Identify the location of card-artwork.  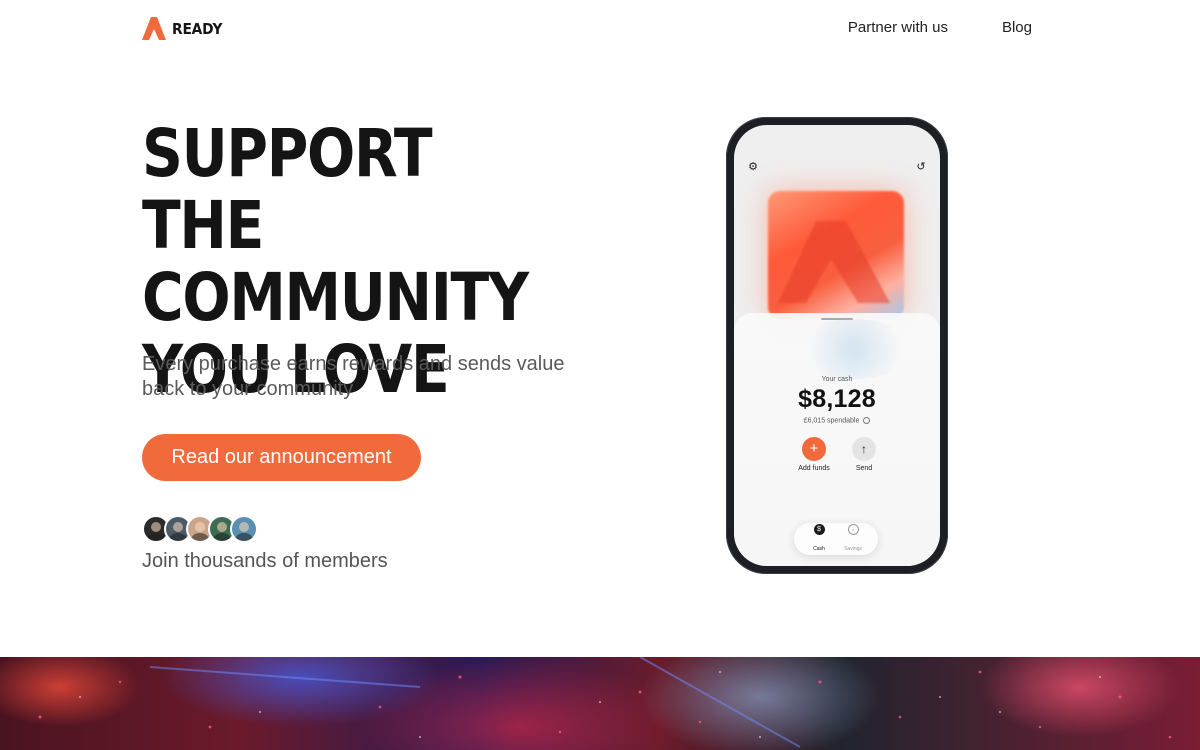
(836, 255).